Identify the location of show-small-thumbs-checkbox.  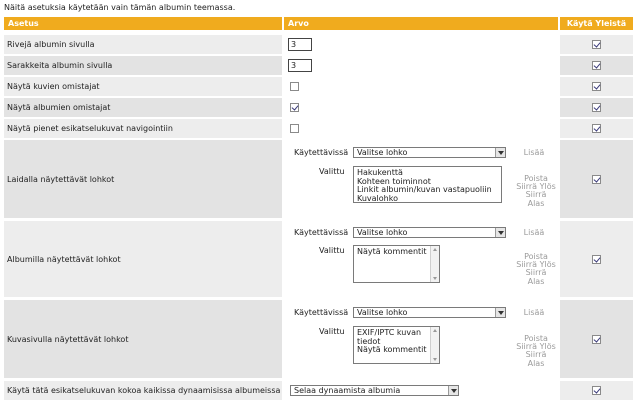
(294, 128).